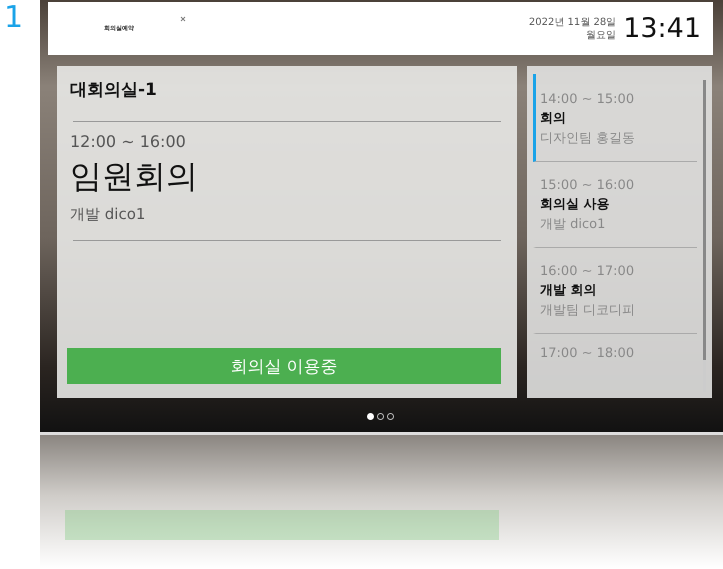 The image size is (723, 569). I want to click on meeting-title: 임원회의, so click(134, 176).